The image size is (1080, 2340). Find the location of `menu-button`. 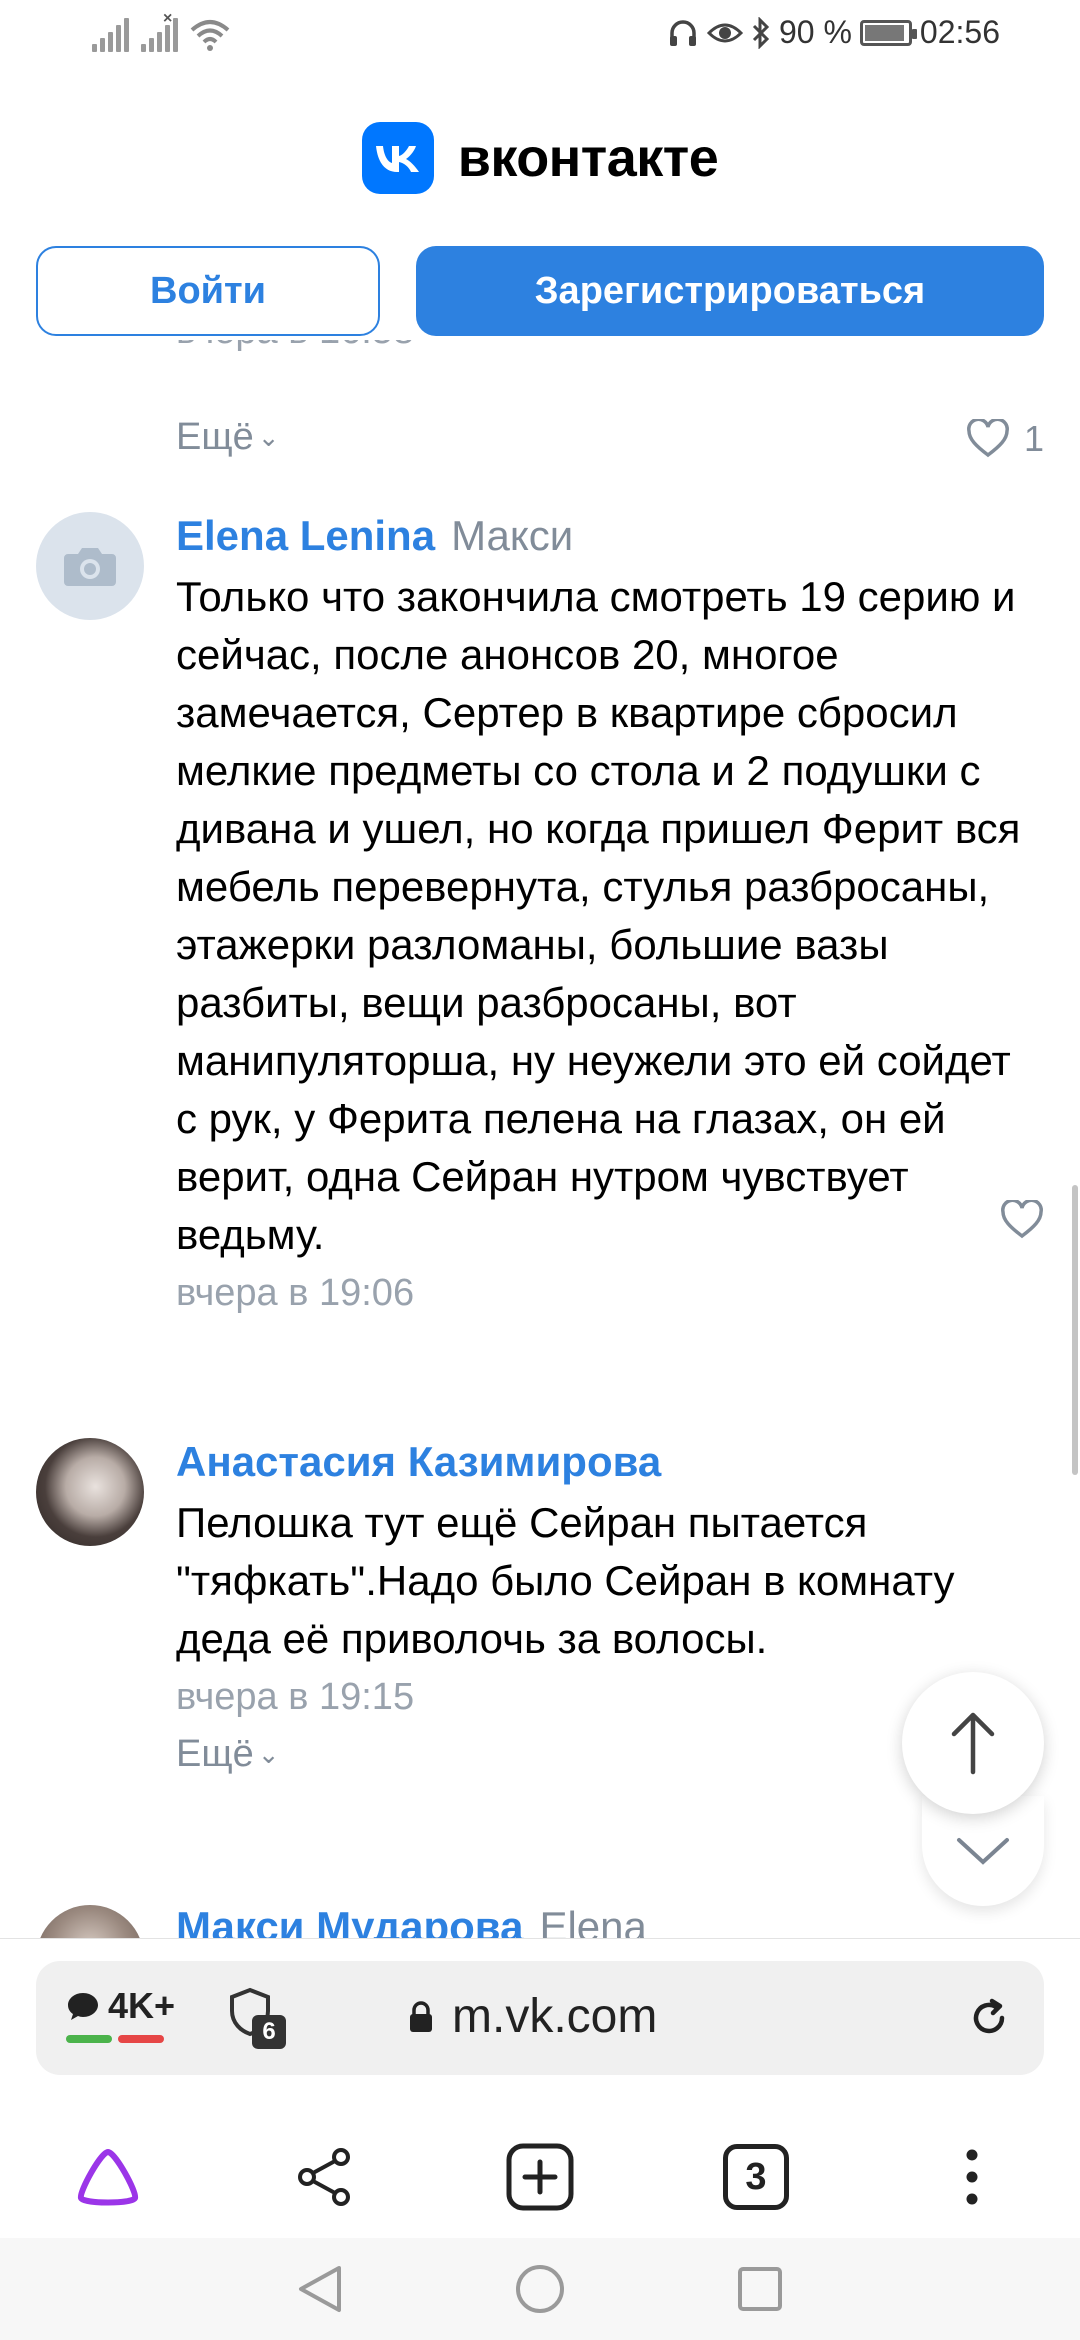

menu-button is located at coordinates (972, 2177).